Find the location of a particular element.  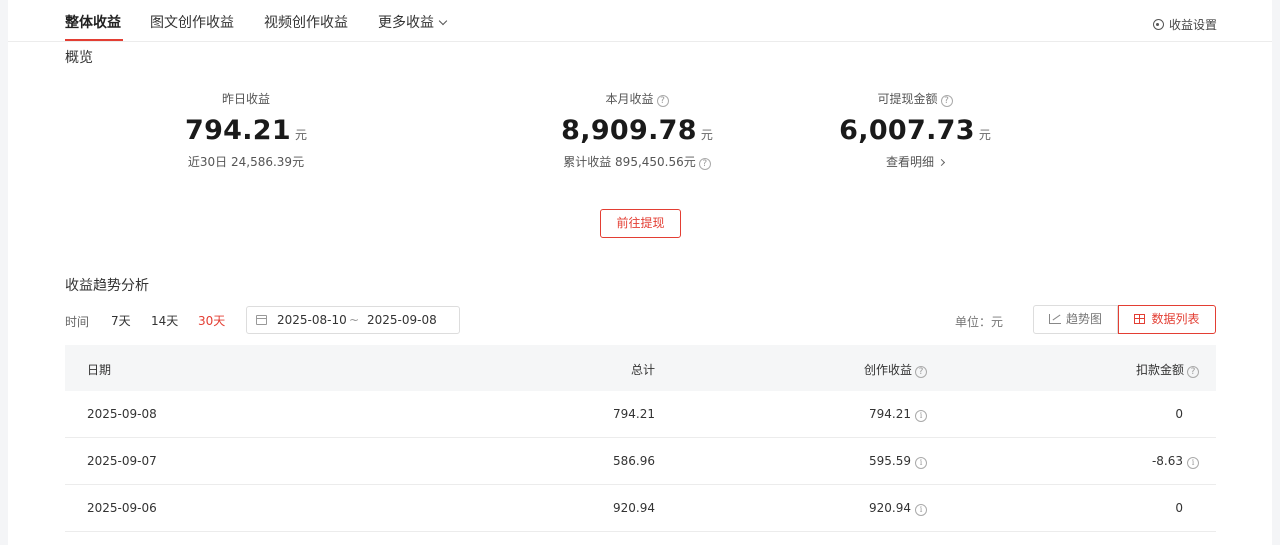

data-list-button: 数据列表 is located at coordinates (1167, 319).